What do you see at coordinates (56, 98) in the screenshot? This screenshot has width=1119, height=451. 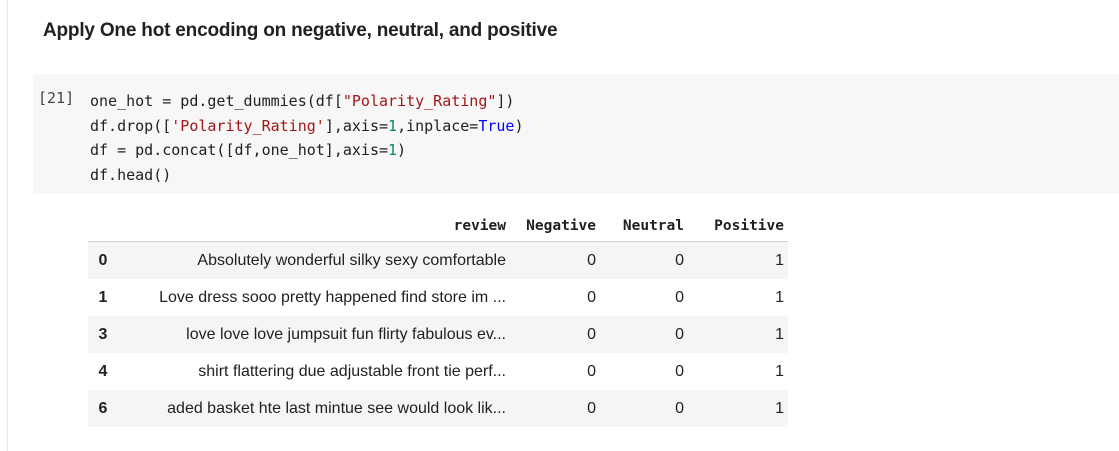 I see `execution-count: [21]` at bounding box center [56, 98].